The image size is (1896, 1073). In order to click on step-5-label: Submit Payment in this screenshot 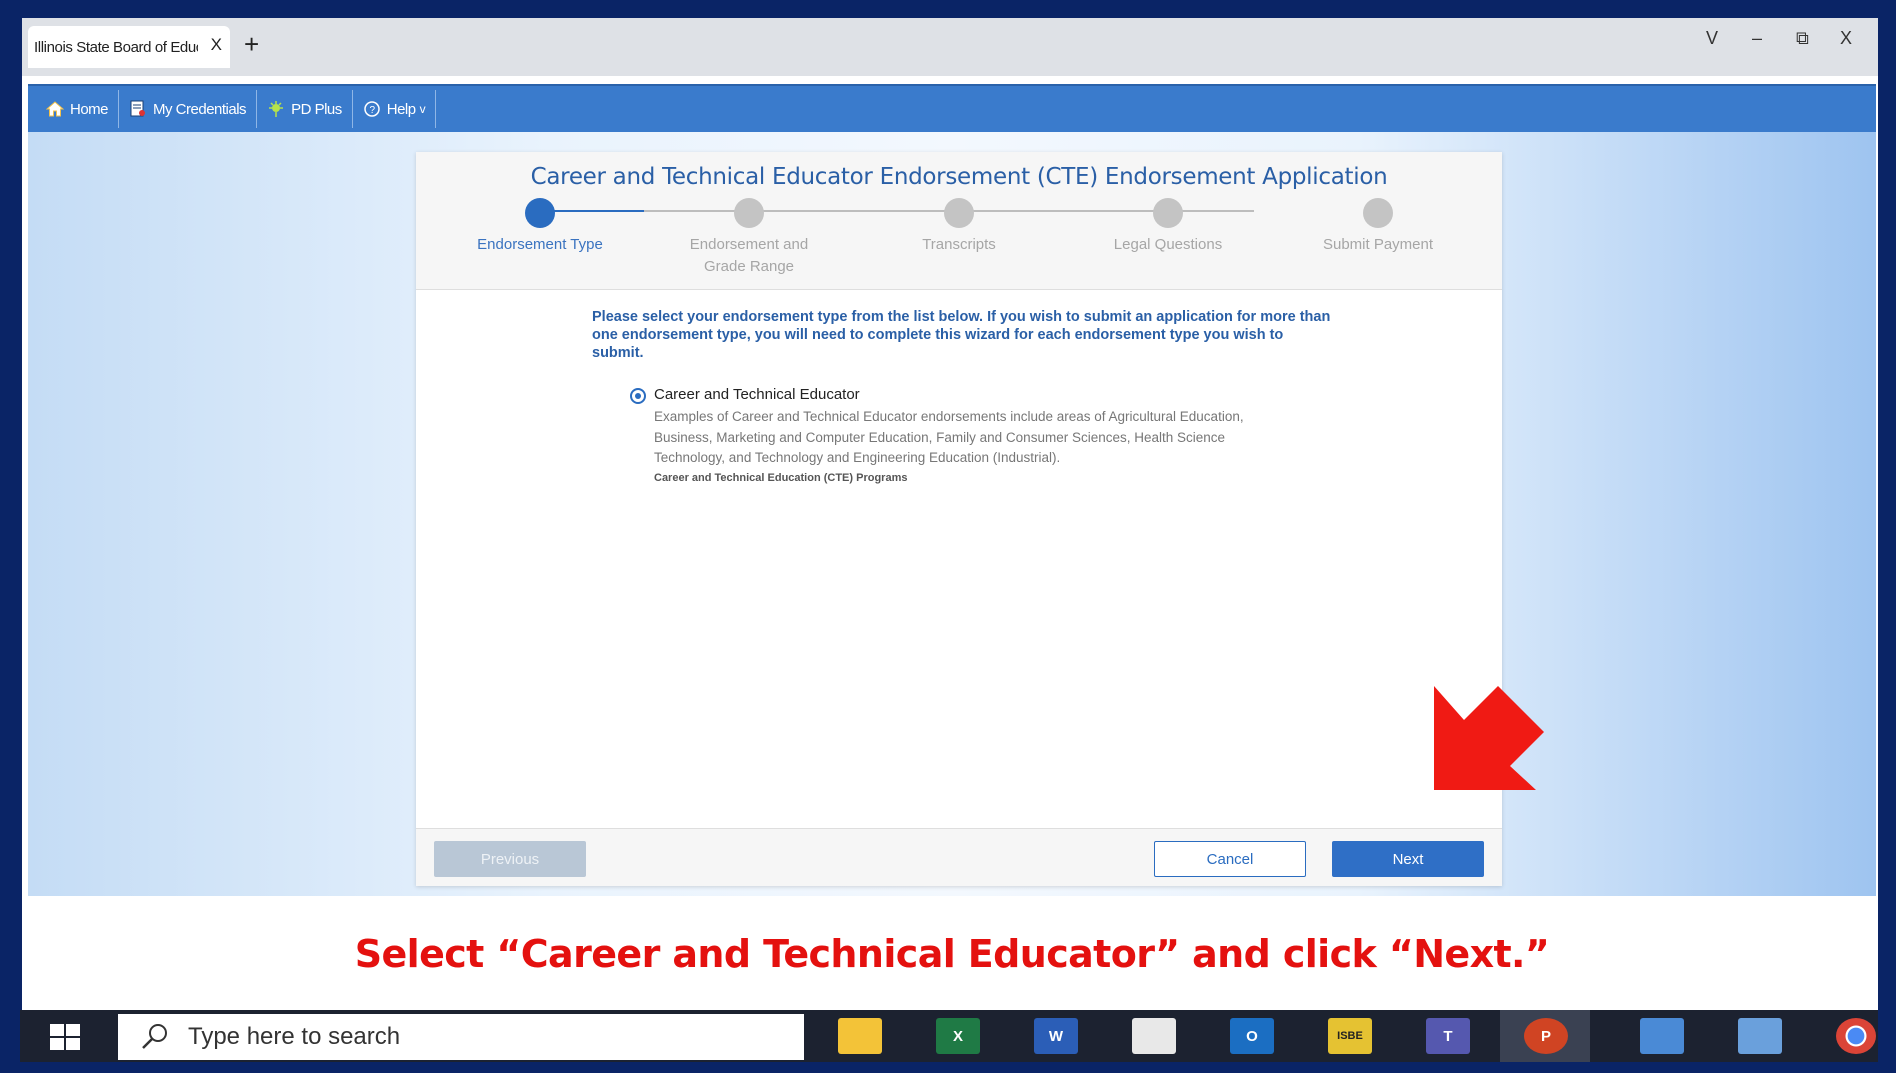, I will do `click(1378, 244)`.